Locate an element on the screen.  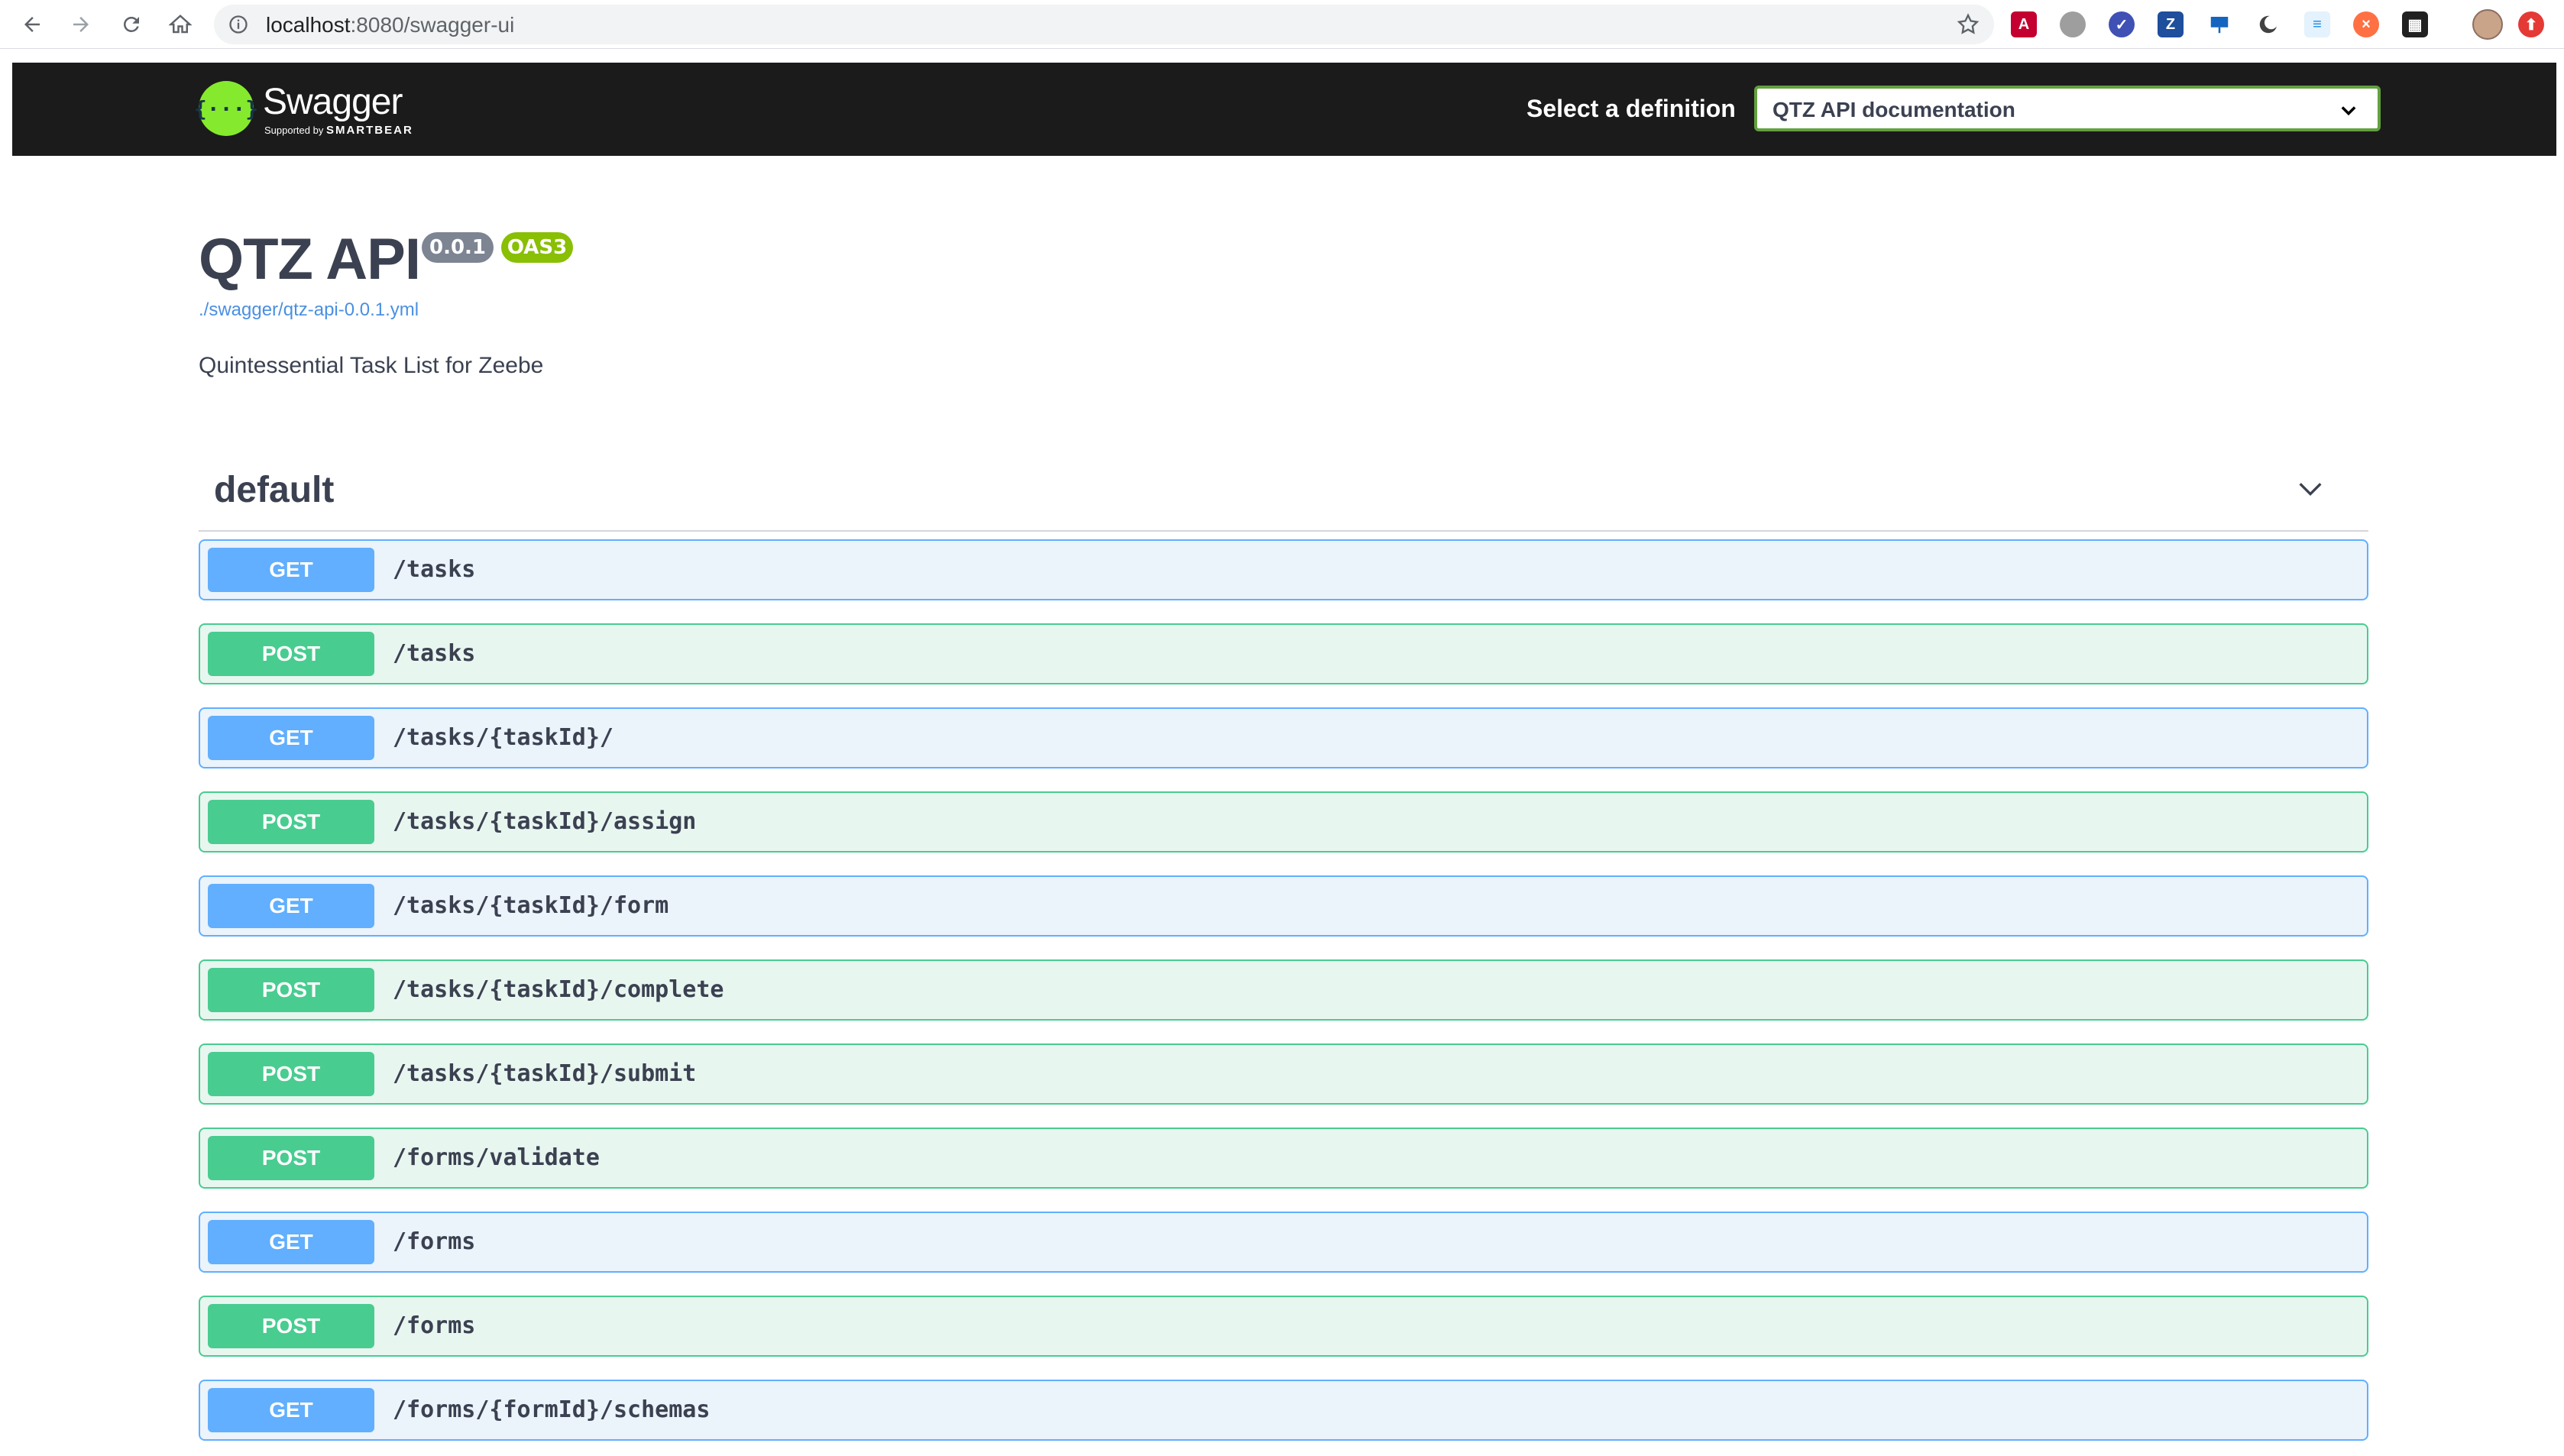
orange-extension-icon: × is located at coordinates (2366, 24).